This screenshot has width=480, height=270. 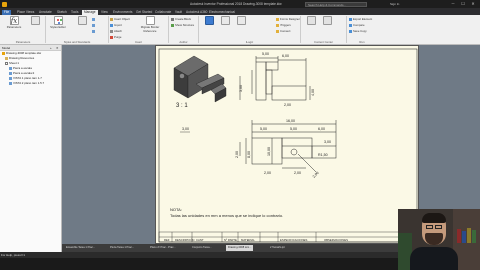 What do you see at coordinates (277, 25) in the screenshot?
I see `trigger-icon` at bounding box center [277, 25].